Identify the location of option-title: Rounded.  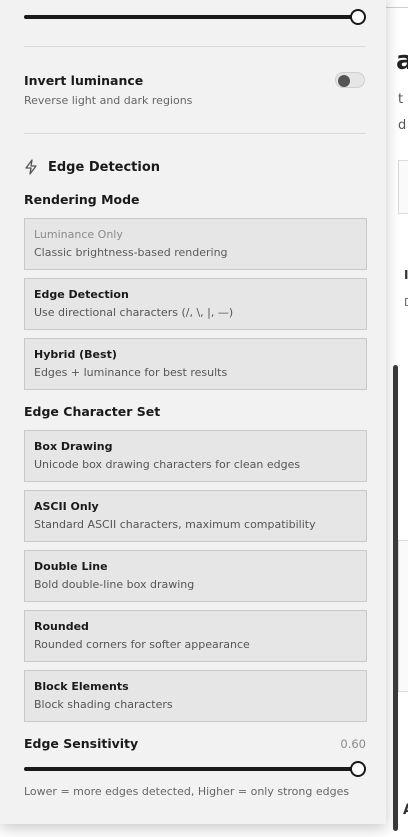
(61, 626).